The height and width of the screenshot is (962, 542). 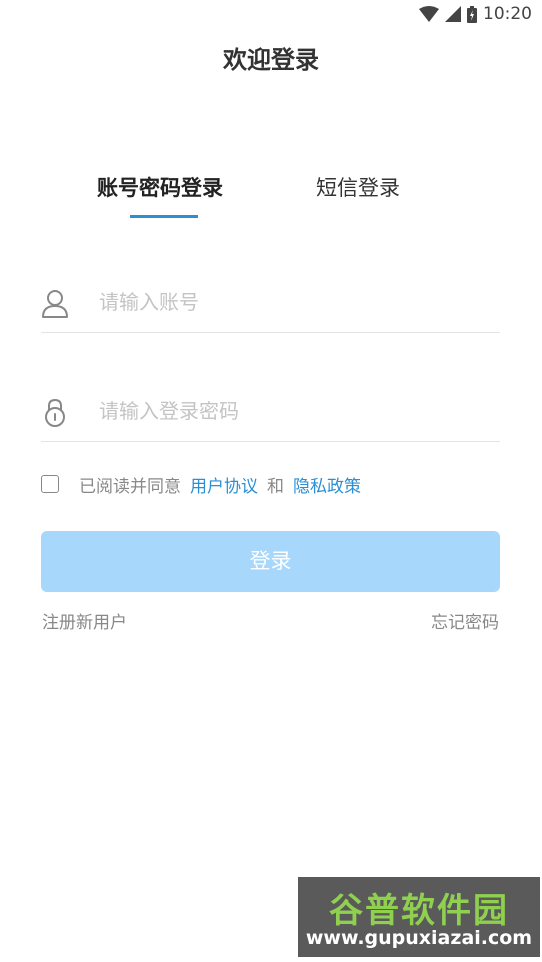 I want to click on tab-account-password: 账号密码登录, so click(x=165, y=188).